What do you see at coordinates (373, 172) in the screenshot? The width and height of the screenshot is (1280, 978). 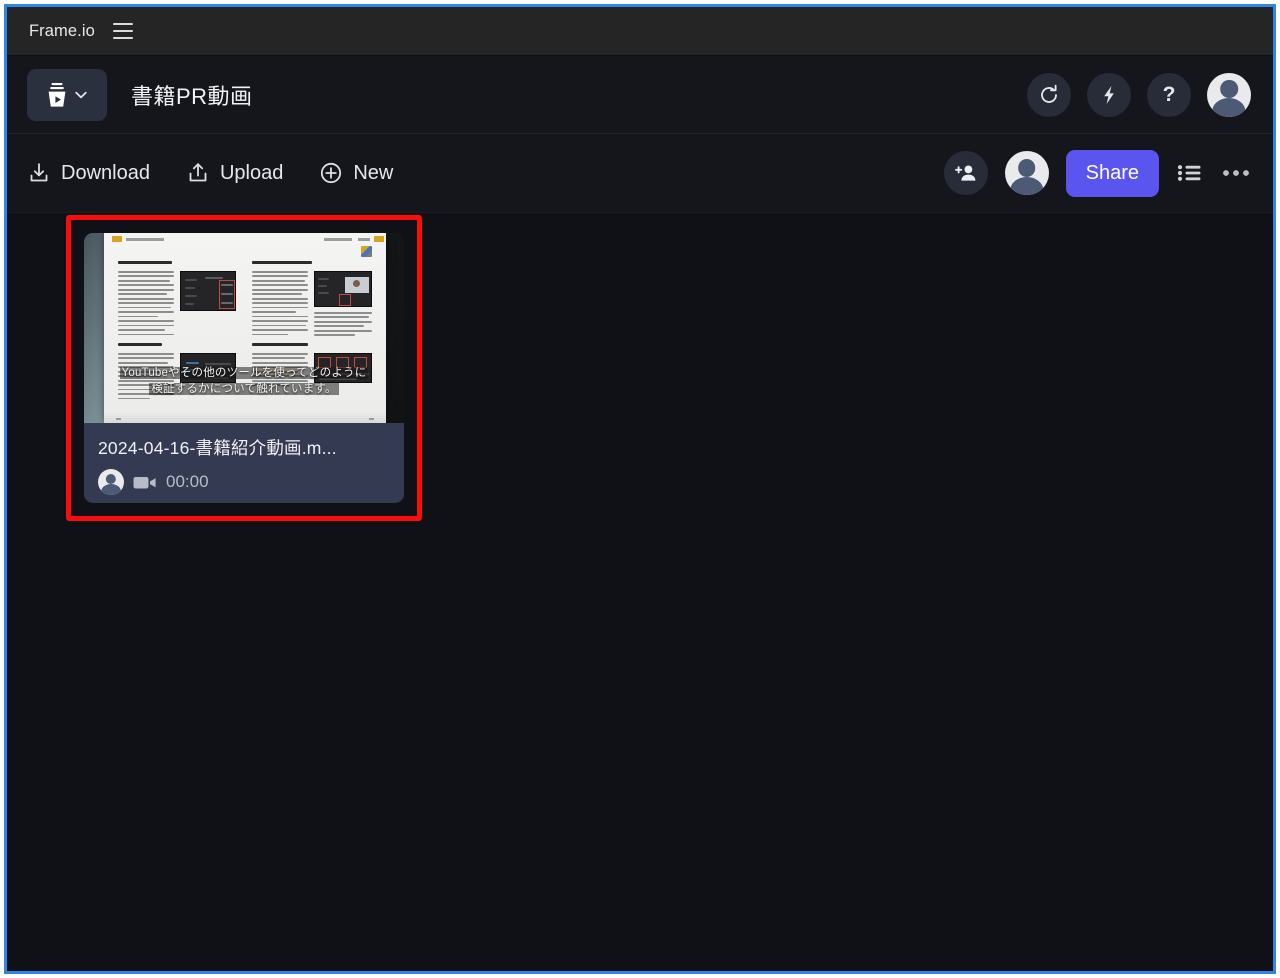 I see `new-label: New` at bounding box center [373, 172].